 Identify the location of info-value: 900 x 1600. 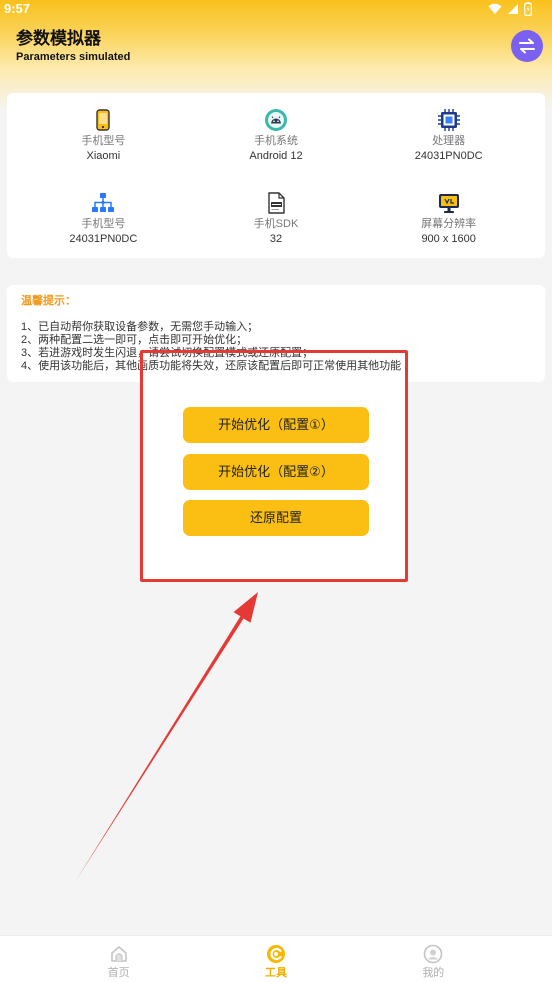
(448, 239).